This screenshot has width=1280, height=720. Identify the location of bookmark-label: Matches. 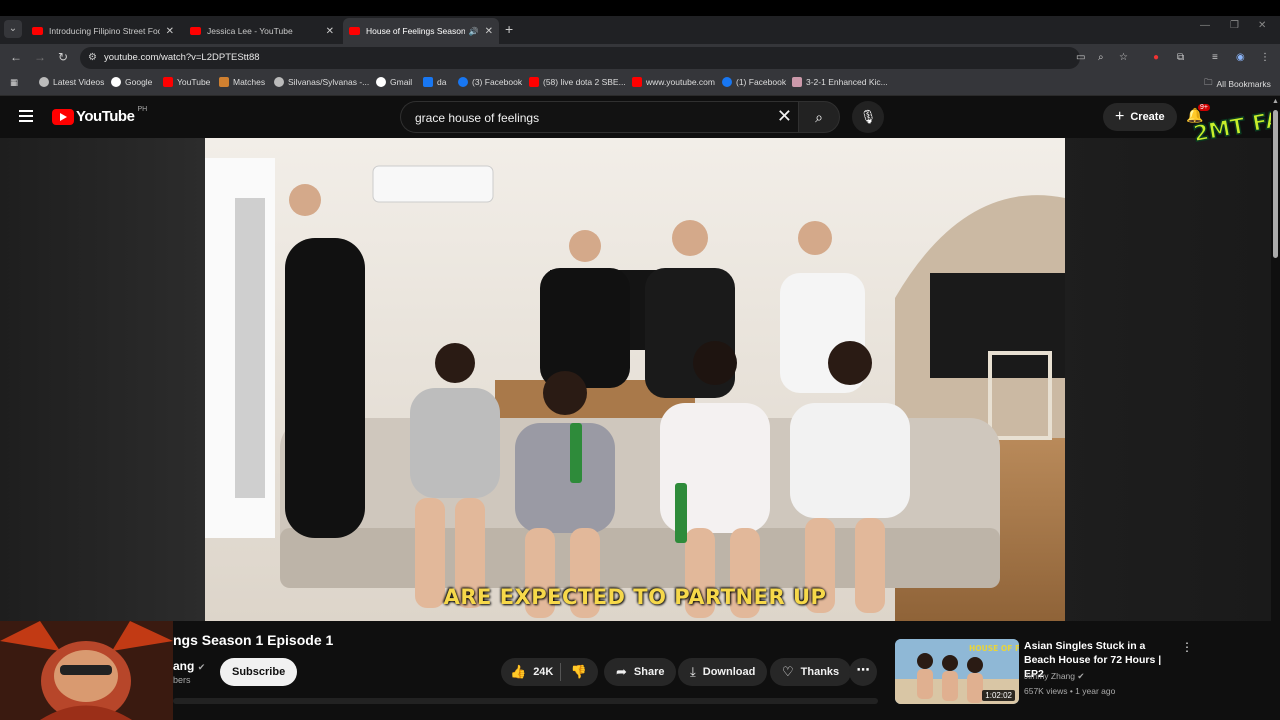
(249, 82).